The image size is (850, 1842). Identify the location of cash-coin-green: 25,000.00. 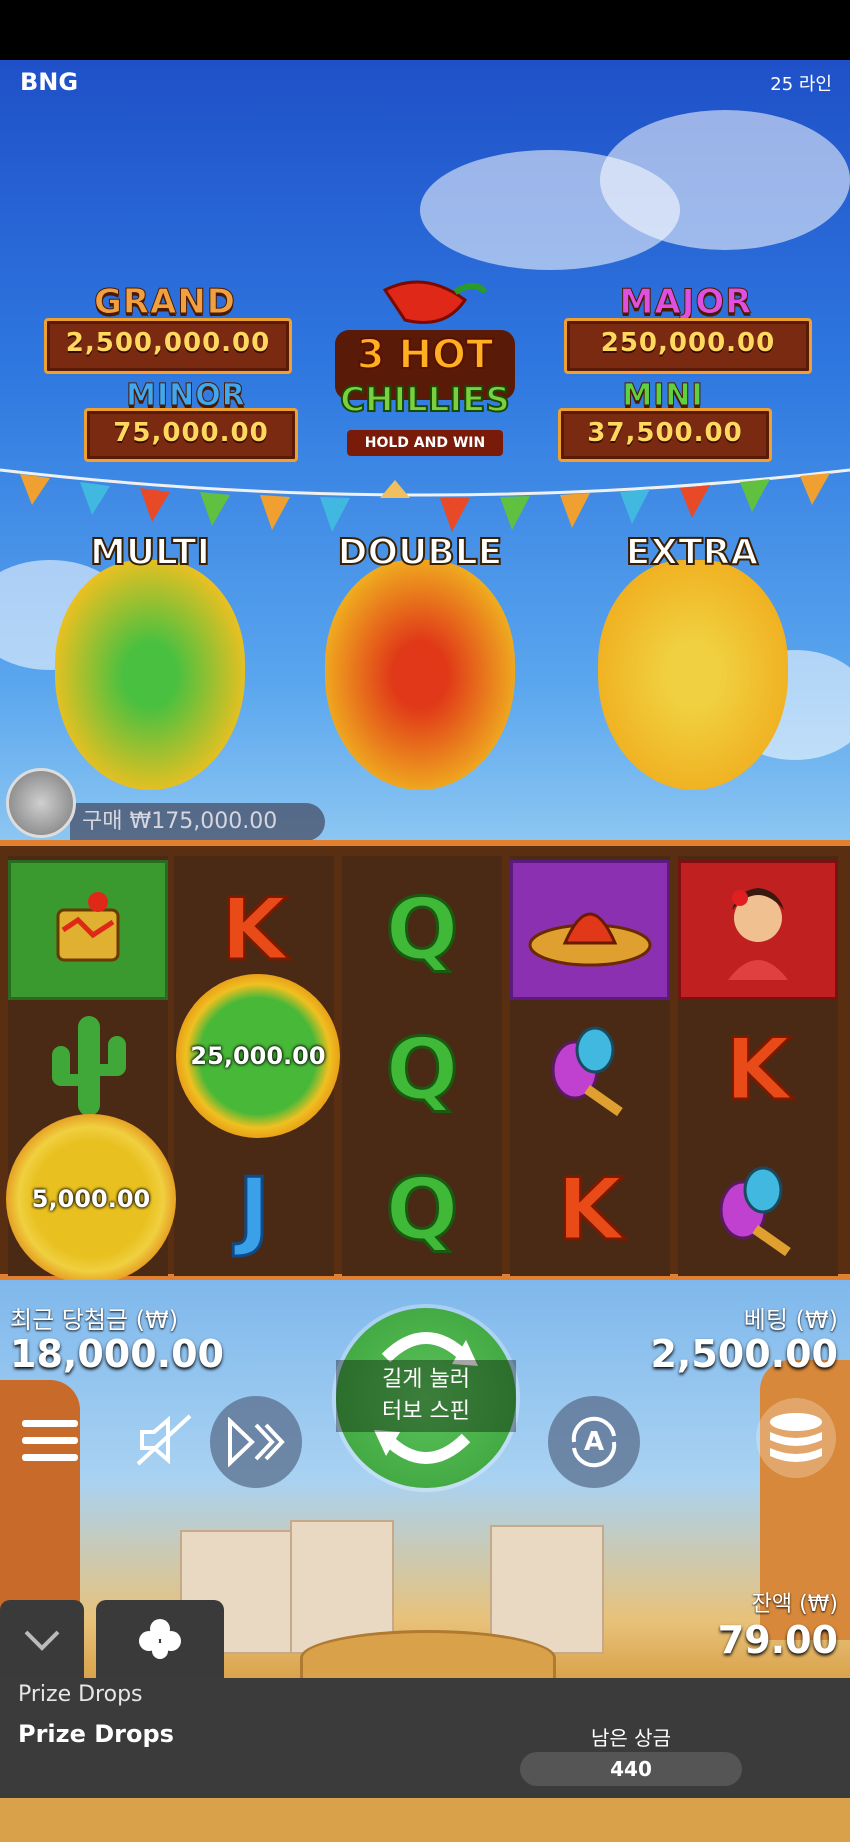
(258, 1056).